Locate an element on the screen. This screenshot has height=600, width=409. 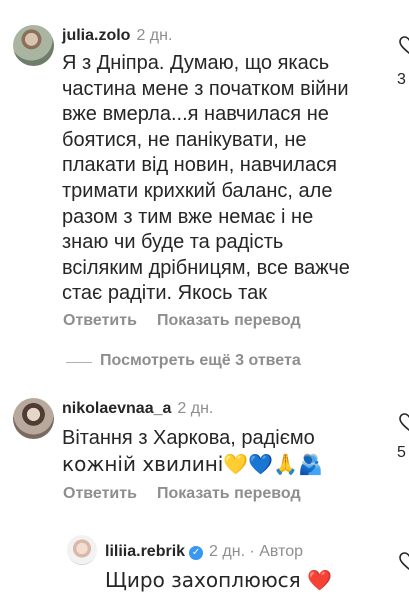
like-count: 5 is located at coordinates (401, 452).